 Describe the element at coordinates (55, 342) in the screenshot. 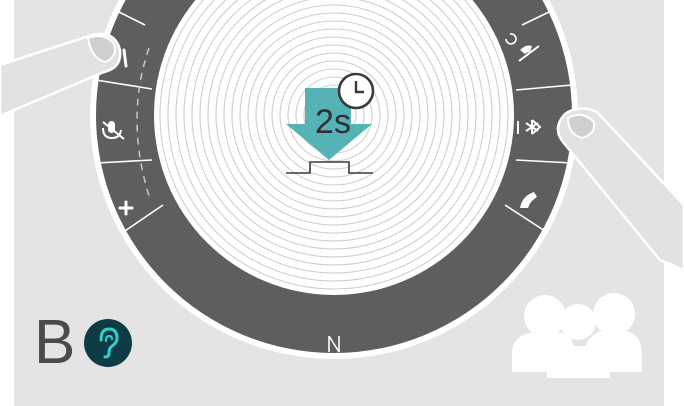

I see `figure-label: B` at that location.